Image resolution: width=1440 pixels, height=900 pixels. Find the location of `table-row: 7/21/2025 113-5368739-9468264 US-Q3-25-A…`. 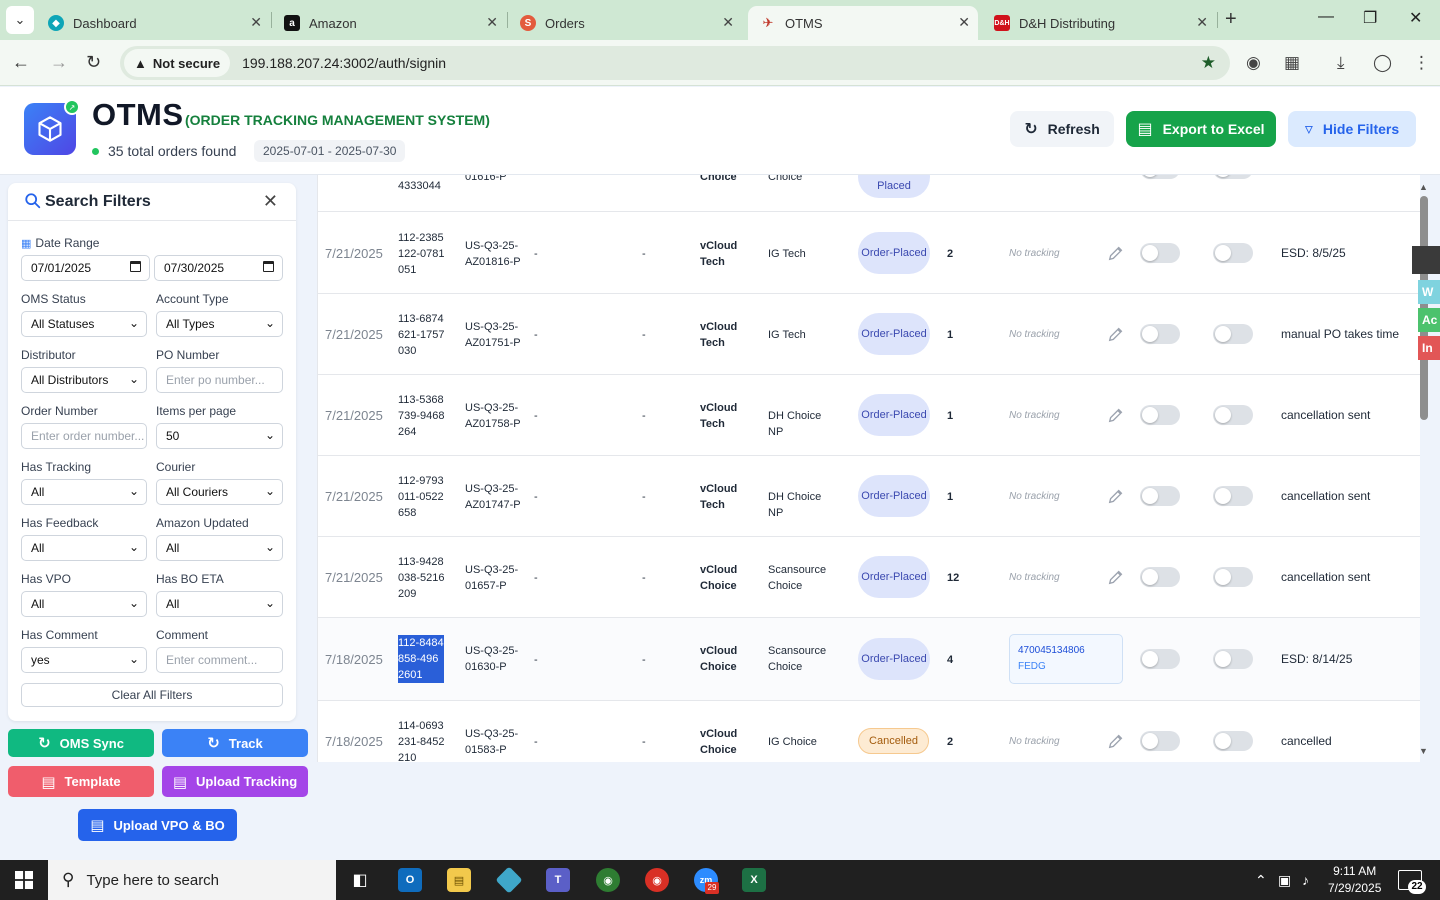

table-row: 7/21/2025 113-5368739-9468264 US-Q3-25-A… is located at coordinates (869, 415).